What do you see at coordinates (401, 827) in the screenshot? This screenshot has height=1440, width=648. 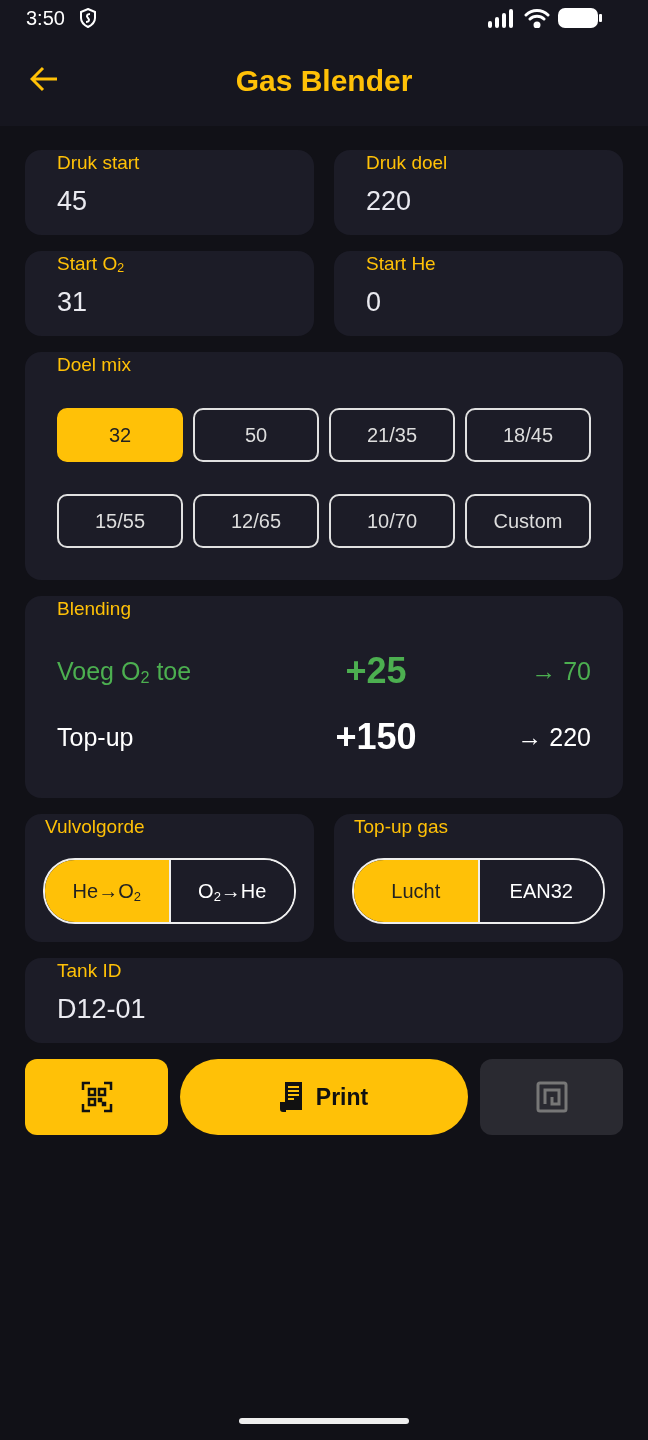 I see `card-label: Top-up gas` at bounding box center [401, 827].